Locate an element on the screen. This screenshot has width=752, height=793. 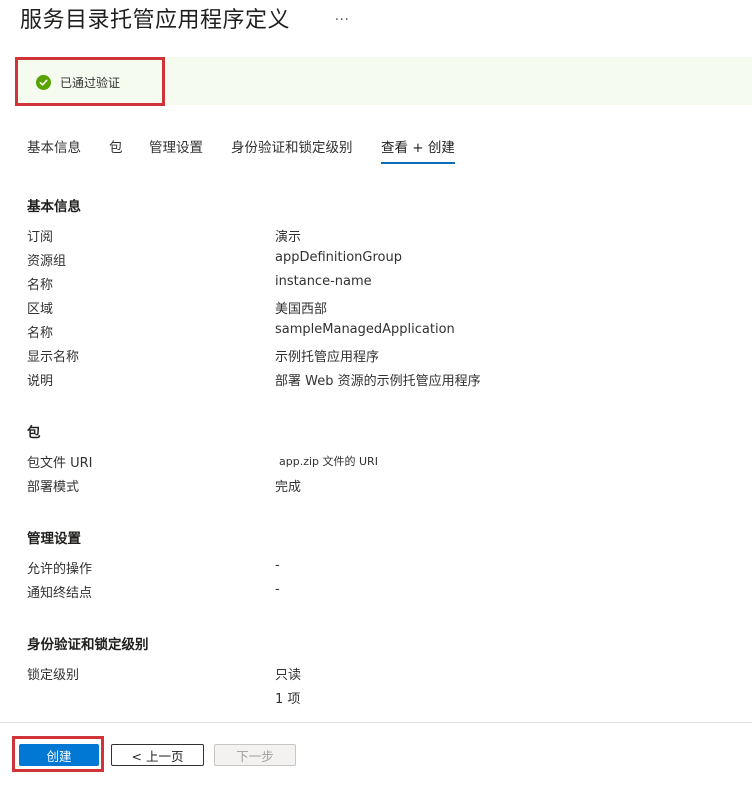
row-label-app-name: 名称 is located at coordinates (40, 333).